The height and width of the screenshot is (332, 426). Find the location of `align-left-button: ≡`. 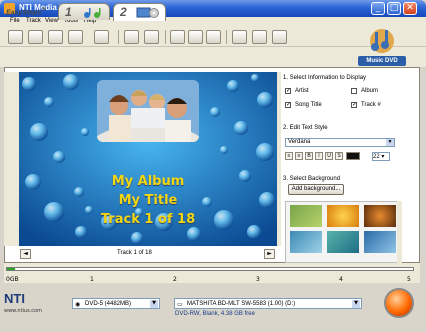

align-left-button: ≡ is located at coordinates (289, 156).